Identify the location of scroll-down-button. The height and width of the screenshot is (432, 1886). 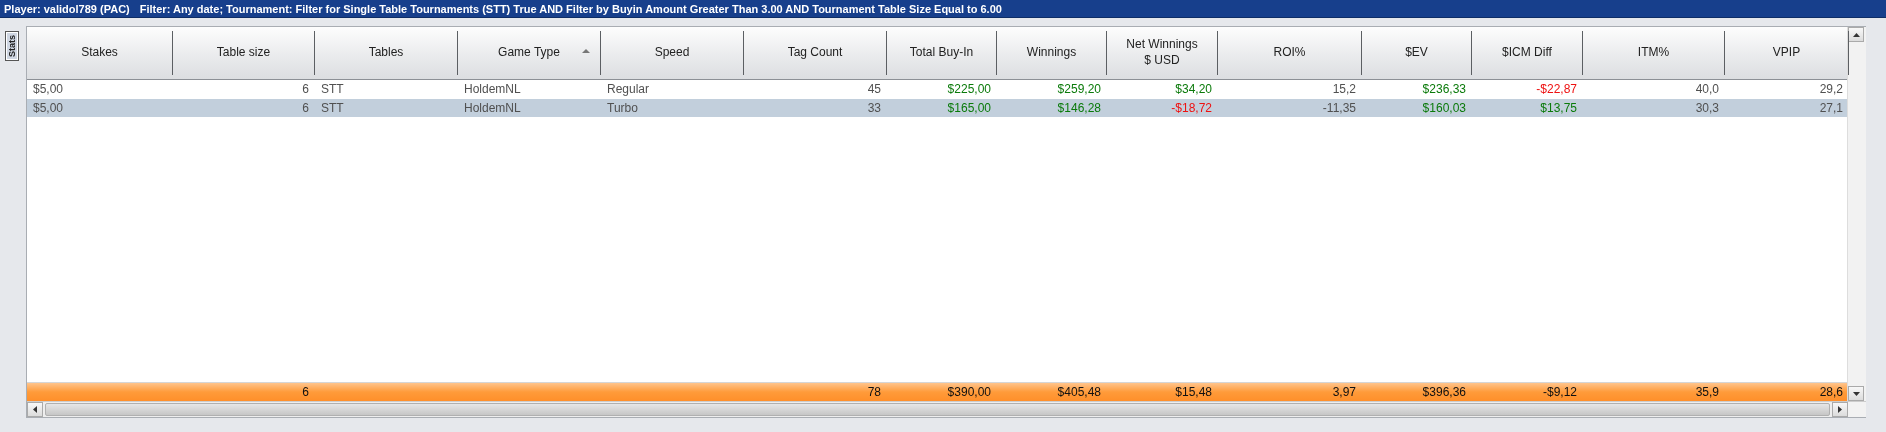
(1856, 393).